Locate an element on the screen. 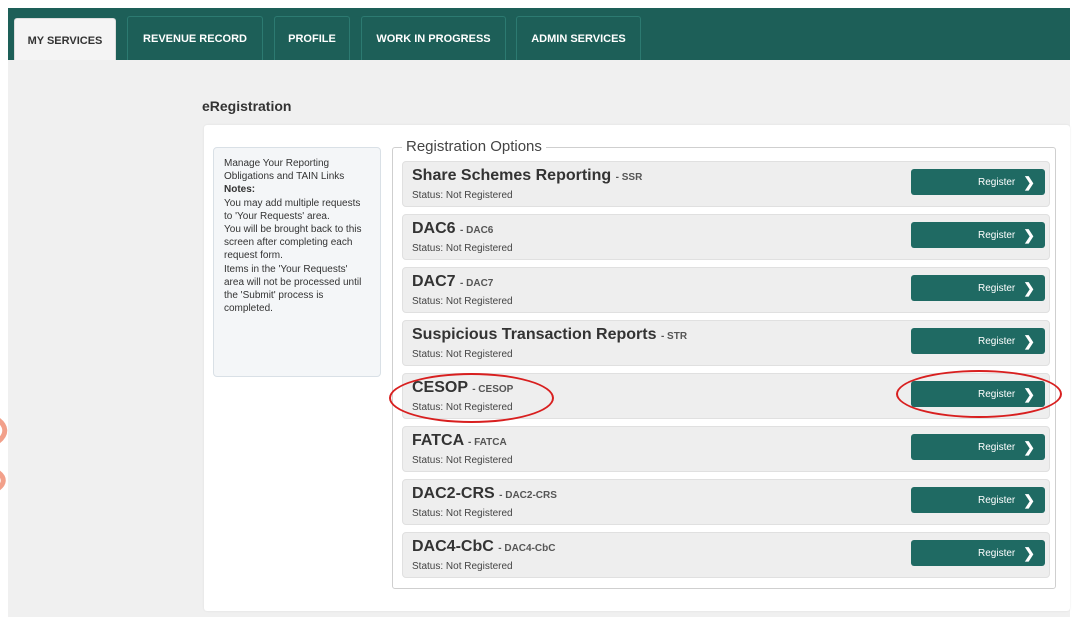  register-button-ssr: Register ❯ is located at coordinates (978, 182).